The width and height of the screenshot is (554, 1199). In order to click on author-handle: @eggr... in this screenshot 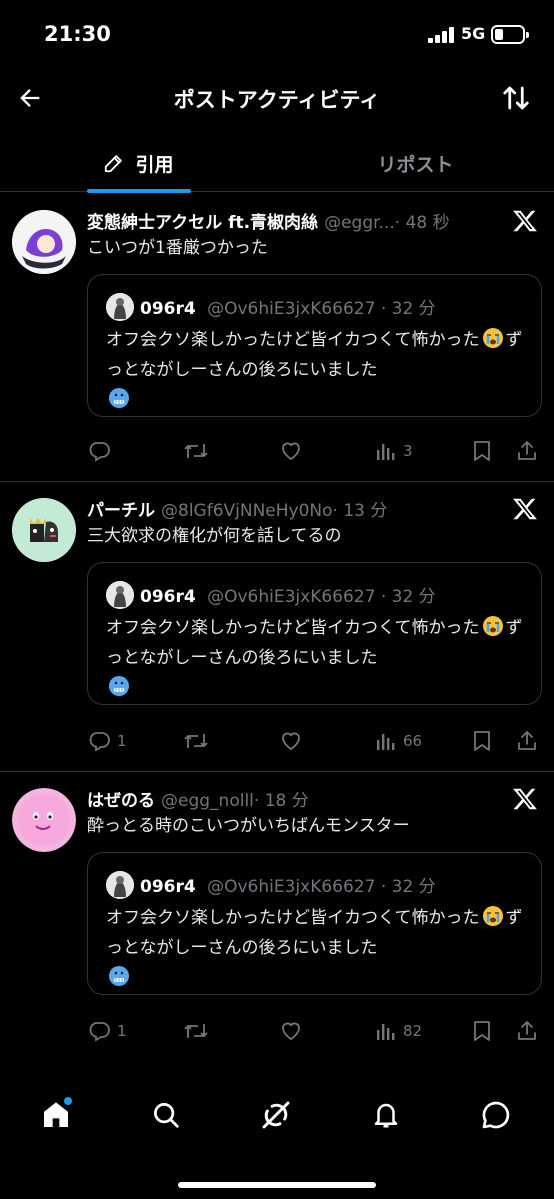, I will do `click(359, 223)`.